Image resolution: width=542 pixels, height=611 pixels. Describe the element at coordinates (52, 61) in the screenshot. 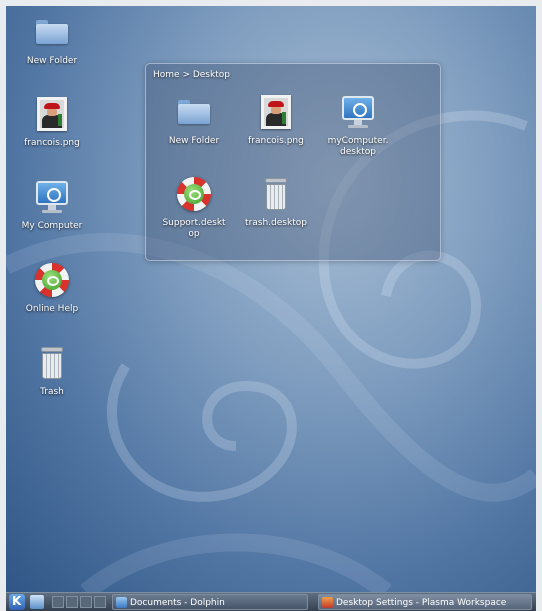

I see `desktop-icon-label: New Folder` at that location.